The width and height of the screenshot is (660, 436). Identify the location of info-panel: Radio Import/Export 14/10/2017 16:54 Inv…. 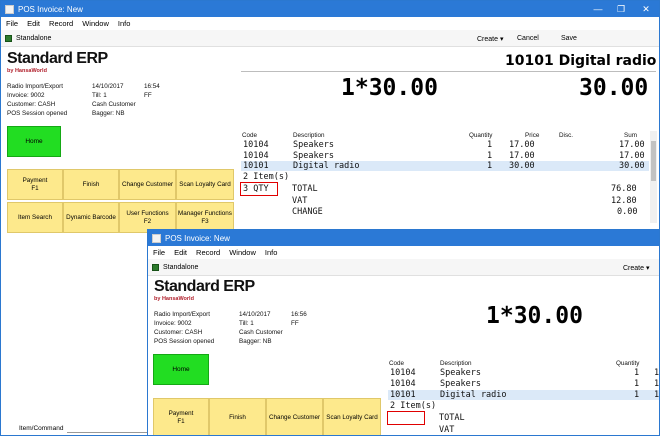
(92, 103).